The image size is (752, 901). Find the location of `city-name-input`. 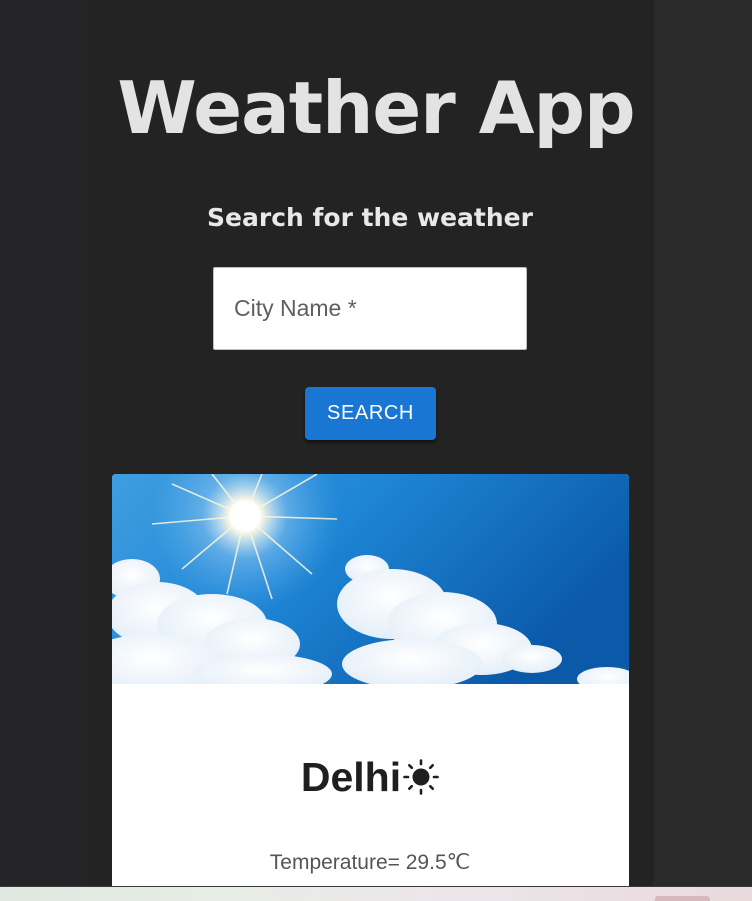

city-name-input is located at coordinates (370, 308).